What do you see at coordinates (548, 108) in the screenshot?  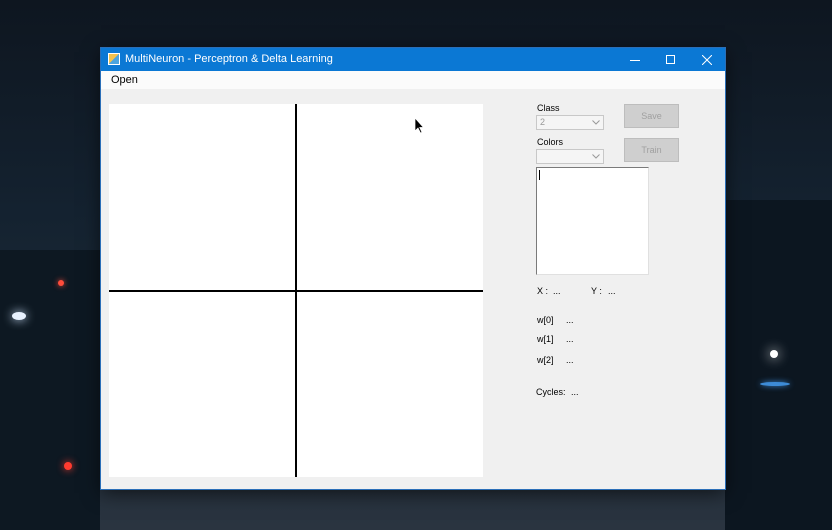 I see `class-label: Class` at bounding box center [548, 108].